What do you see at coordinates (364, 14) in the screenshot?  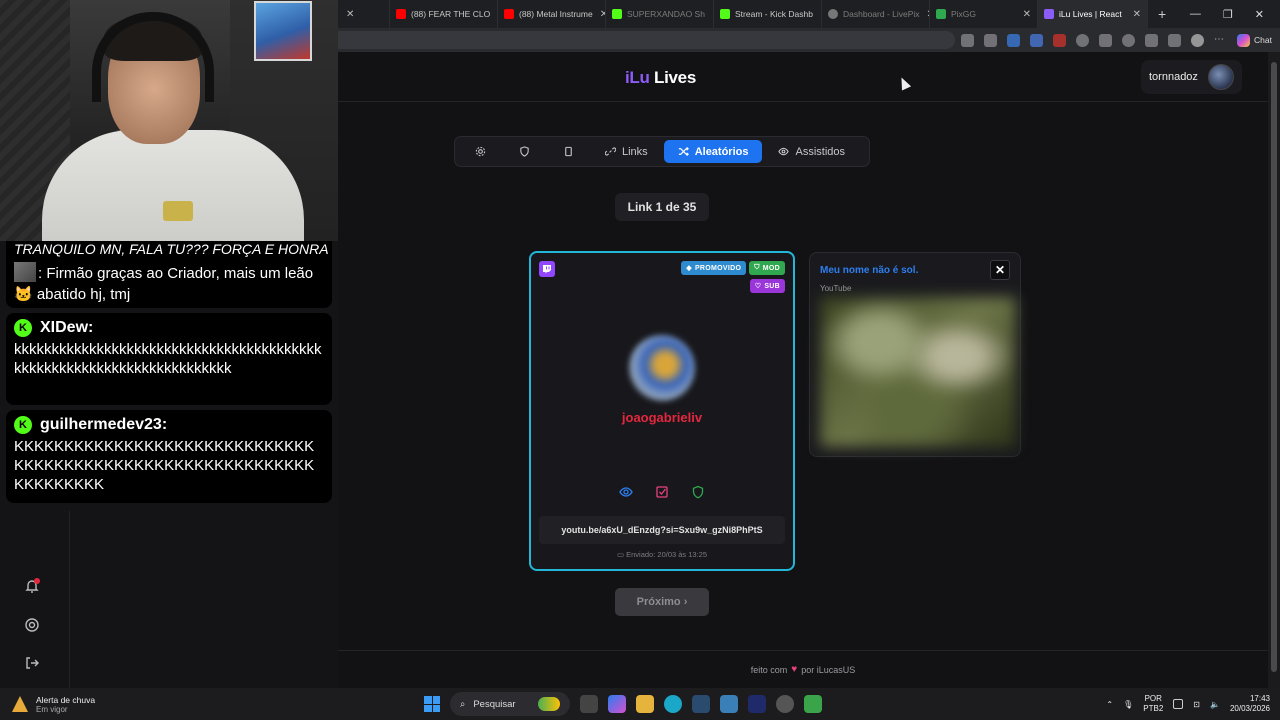 I see `tab-hidden: ✕` at bounding box center [364, 14].